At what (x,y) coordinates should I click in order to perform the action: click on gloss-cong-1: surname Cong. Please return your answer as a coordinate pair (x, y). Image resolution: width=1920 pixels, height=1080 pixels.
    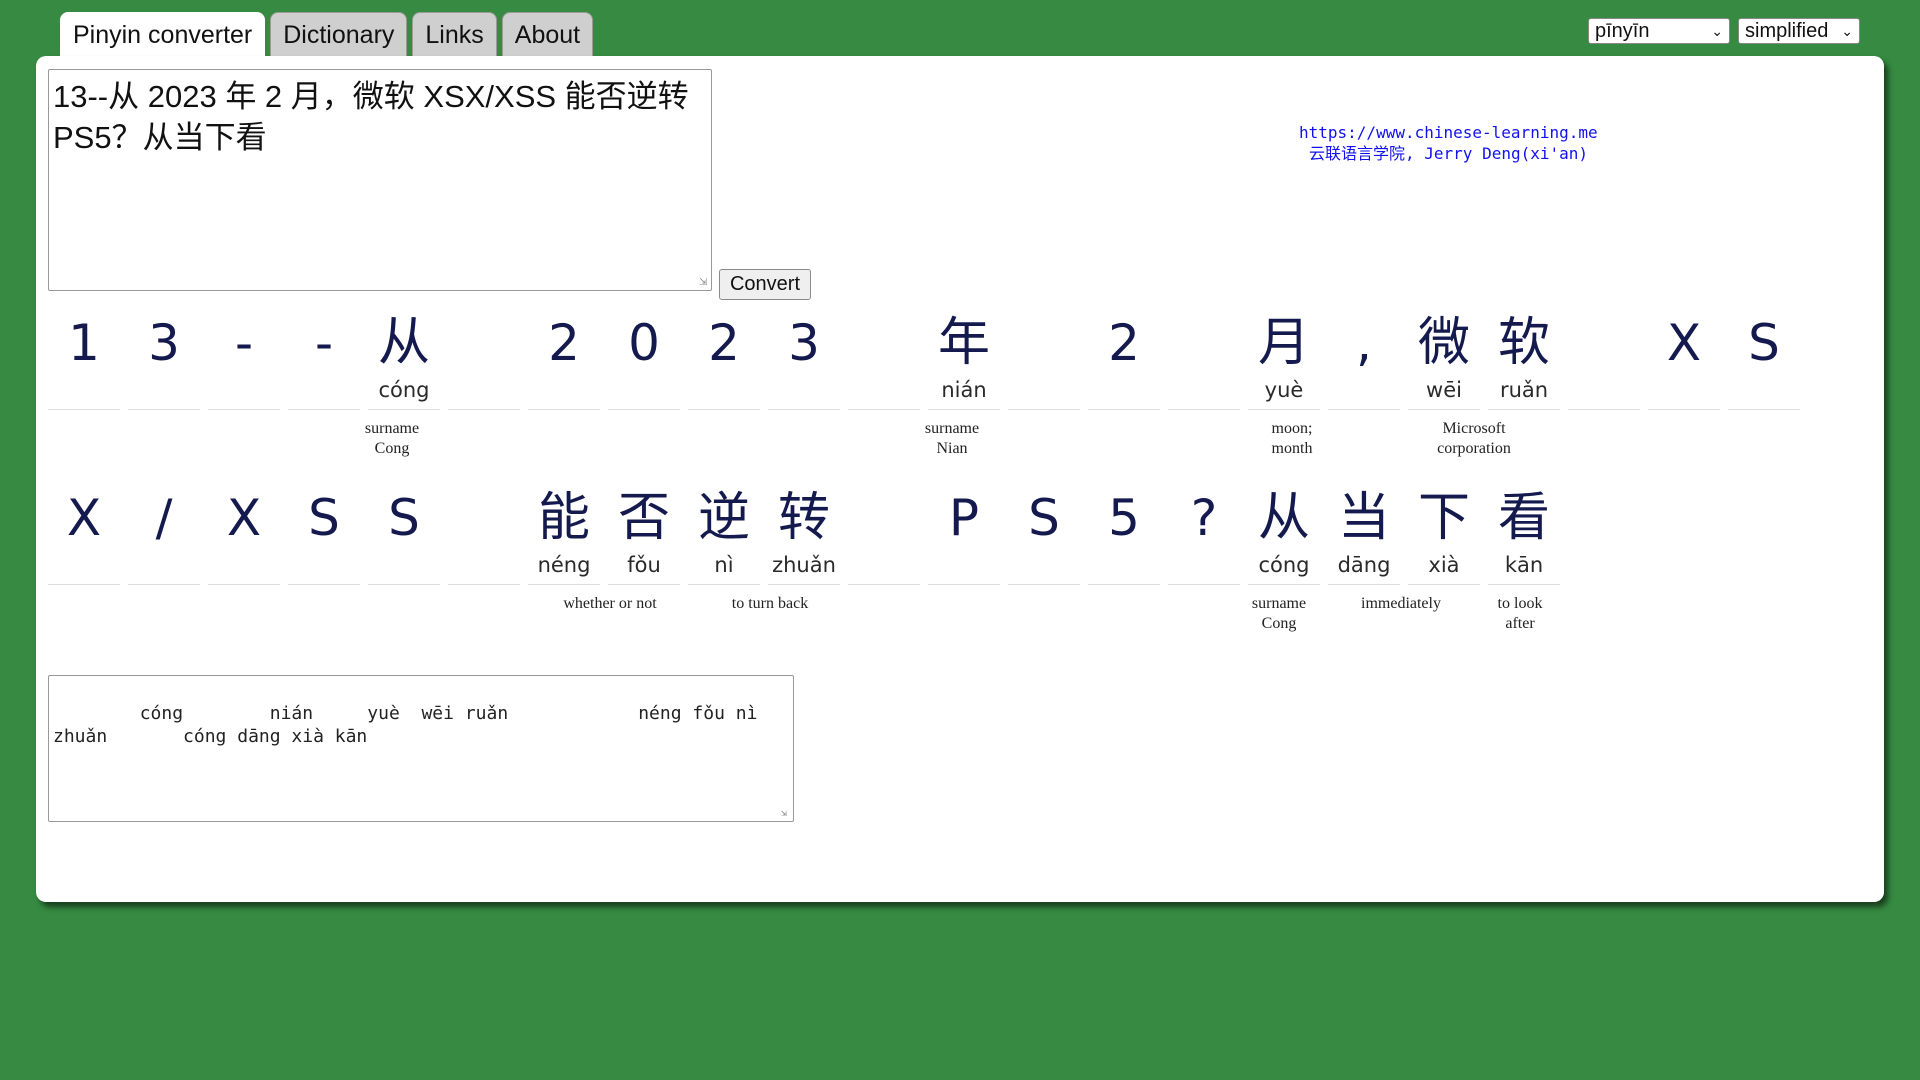
    Looking at the image, I should click on (392, 438).